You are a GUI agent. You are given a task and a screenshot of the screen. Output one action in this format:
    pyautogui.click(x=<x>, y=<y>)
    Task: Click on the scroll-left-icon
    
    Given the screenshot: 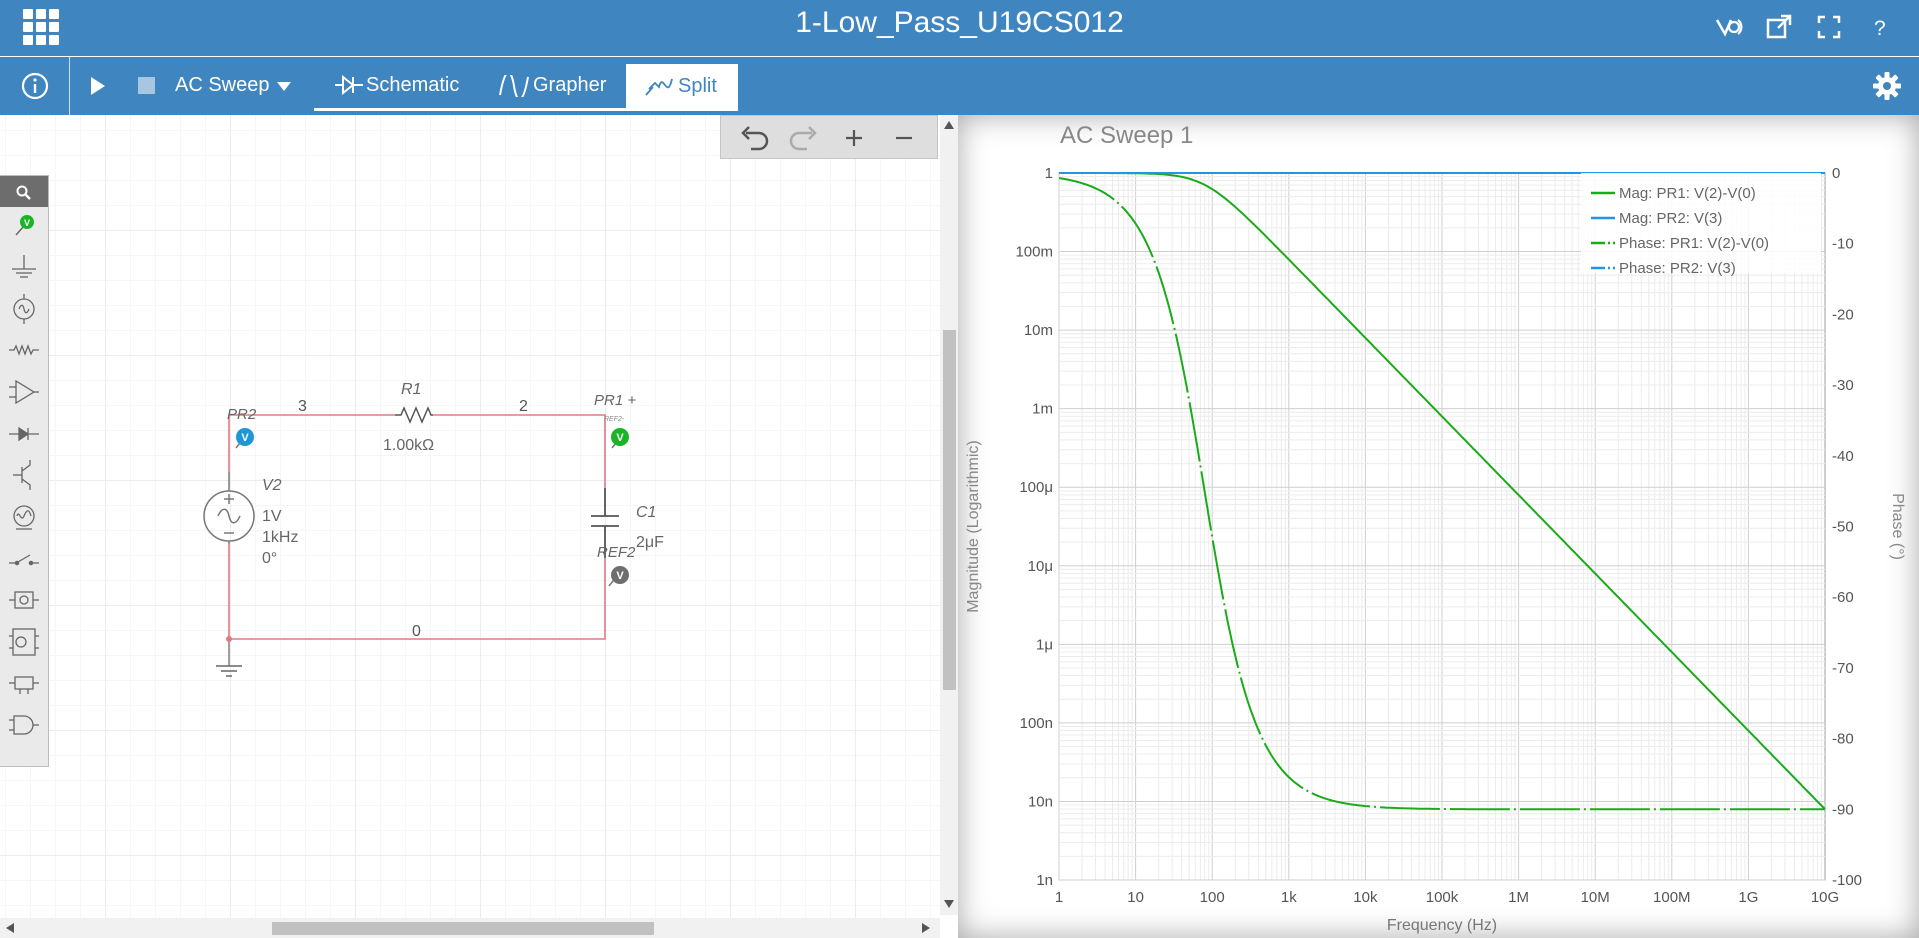 What is the action you would take?
    pyautogui.click(x=10, y=928)
    